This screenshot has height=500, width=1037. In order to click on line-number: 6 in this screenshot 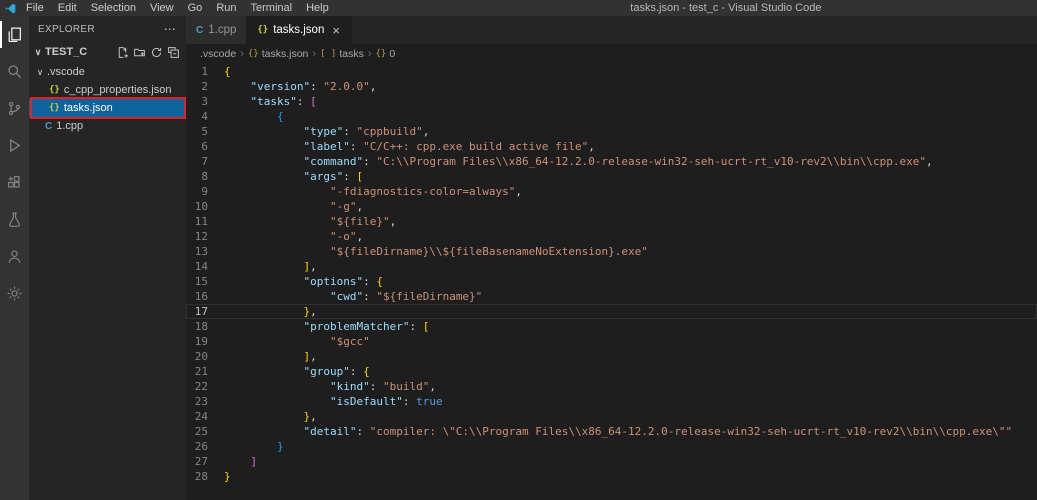, I will do `click(205, 146)`.